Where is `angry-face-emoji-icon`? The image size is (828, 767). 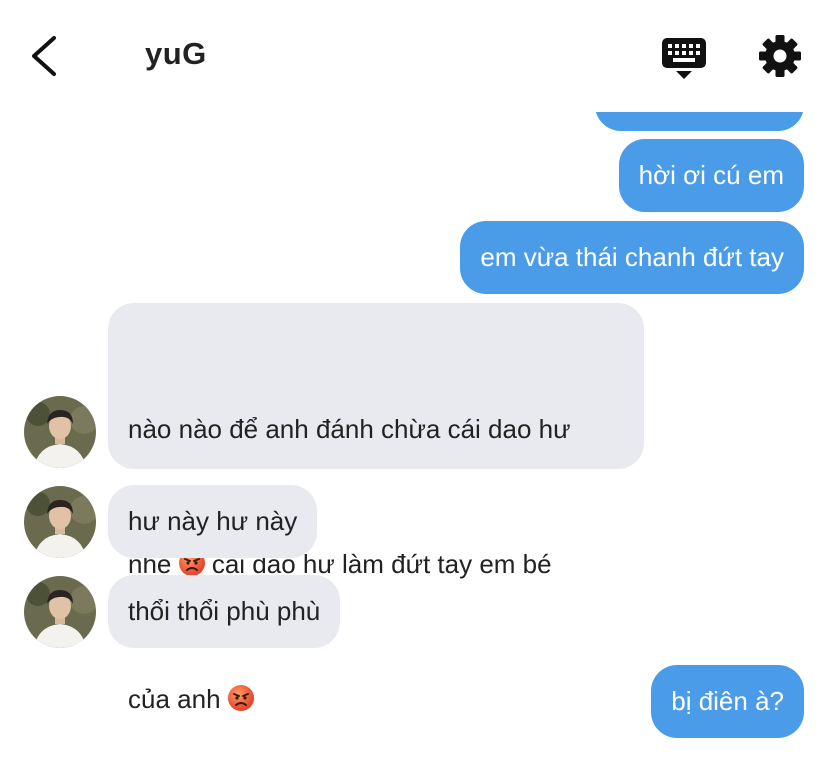 angry-face-emoji-icon is located at coordinates (240, 698).